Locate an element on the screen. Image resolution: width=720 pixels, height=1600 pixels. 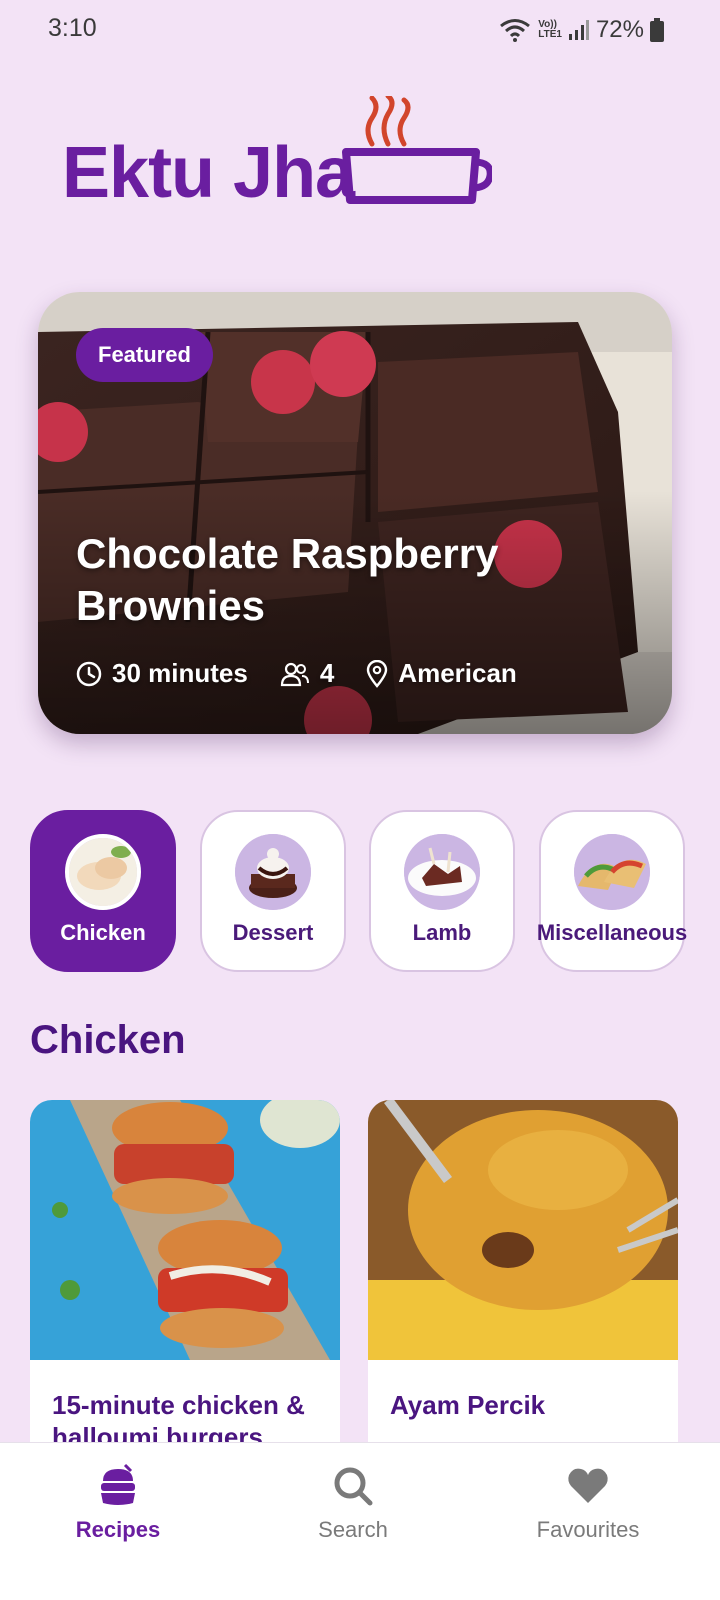
duration: 30 minutes is located at coordinates (162, 673).